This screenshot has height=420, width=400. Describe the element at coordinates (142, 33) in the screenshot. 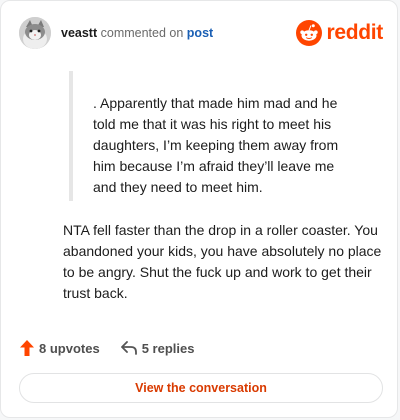

I see `action-text: commented on` at that location.